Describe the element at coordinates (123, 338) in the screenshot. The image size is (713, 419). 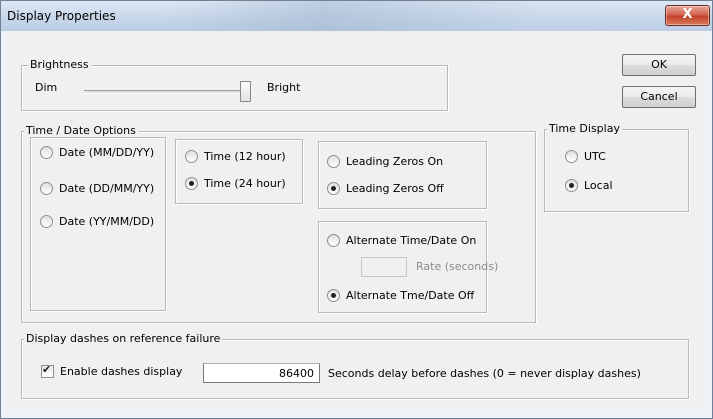
I see `dashes-legend: Display dashes on reference failure` at that location.